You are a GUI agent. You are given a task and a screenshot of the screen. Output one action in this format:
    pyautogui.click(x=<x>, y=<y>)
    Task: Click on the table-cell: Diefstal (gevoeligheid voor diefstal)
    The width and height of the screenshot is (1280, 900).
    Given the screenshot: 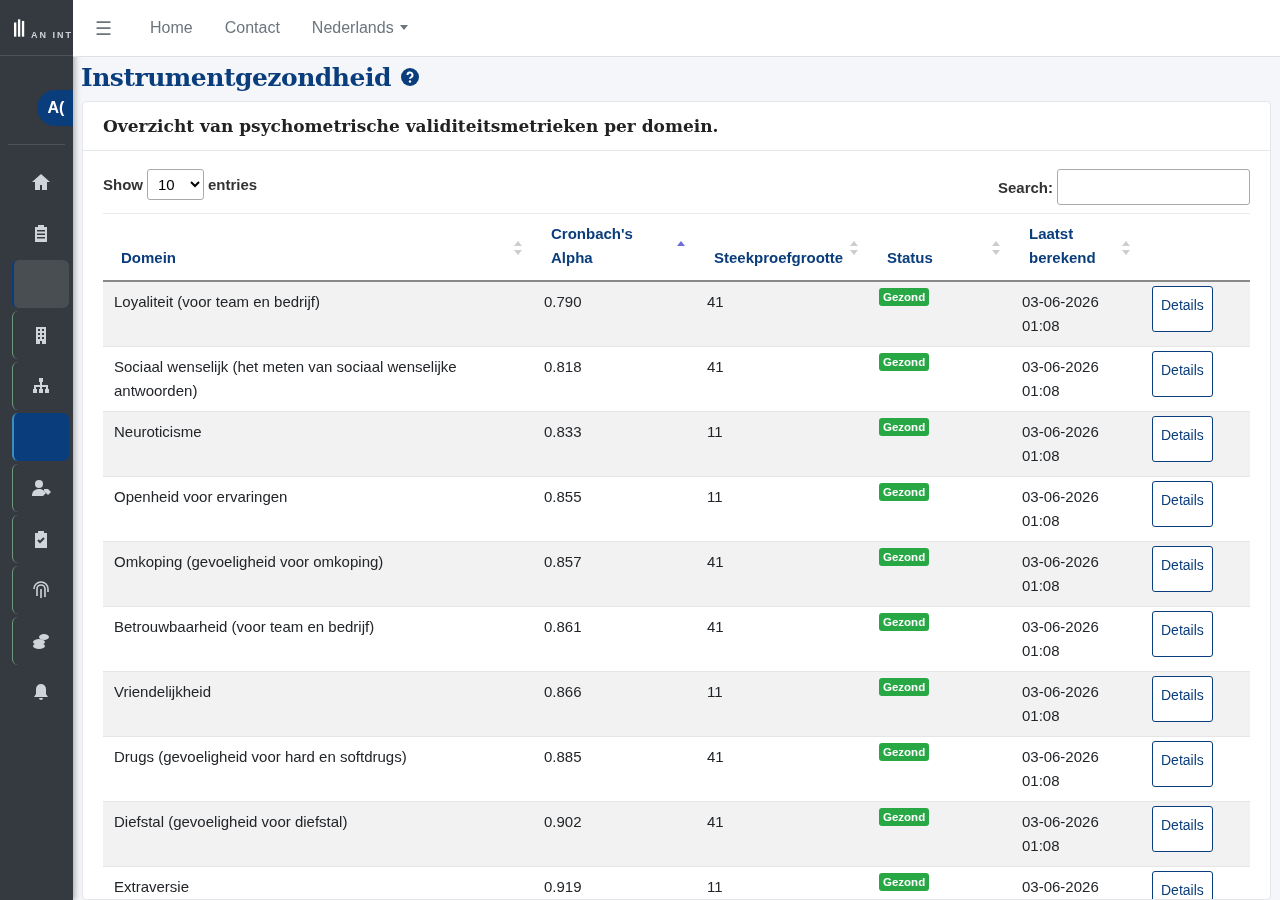 What is the action you would take?
    pyautogui.click(x=231, y=821)
    